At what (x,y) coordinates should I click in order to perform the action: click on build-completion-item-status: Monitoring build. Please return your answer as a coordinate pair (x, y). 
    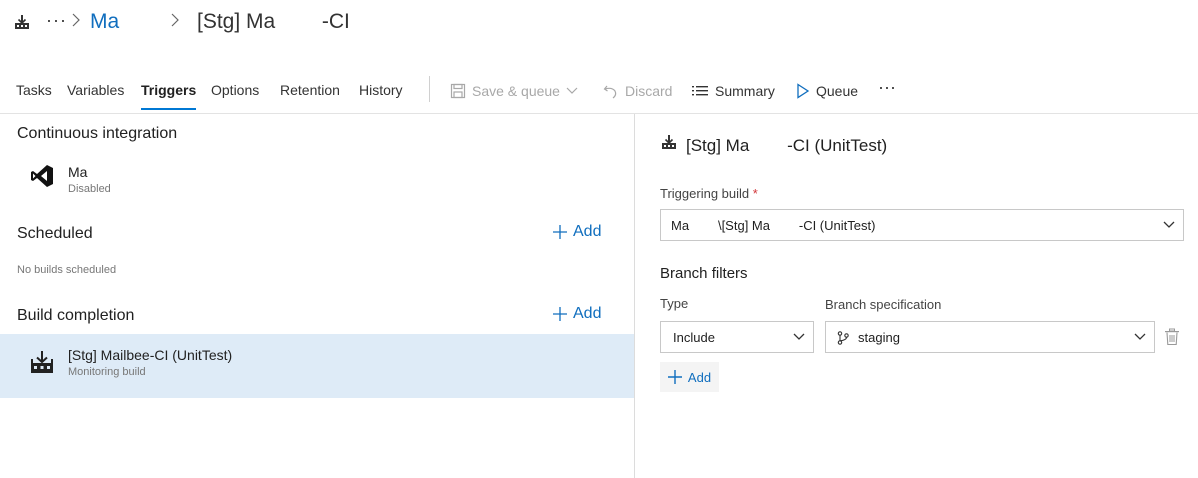
    Looking at the image, I should click on (107, 372).